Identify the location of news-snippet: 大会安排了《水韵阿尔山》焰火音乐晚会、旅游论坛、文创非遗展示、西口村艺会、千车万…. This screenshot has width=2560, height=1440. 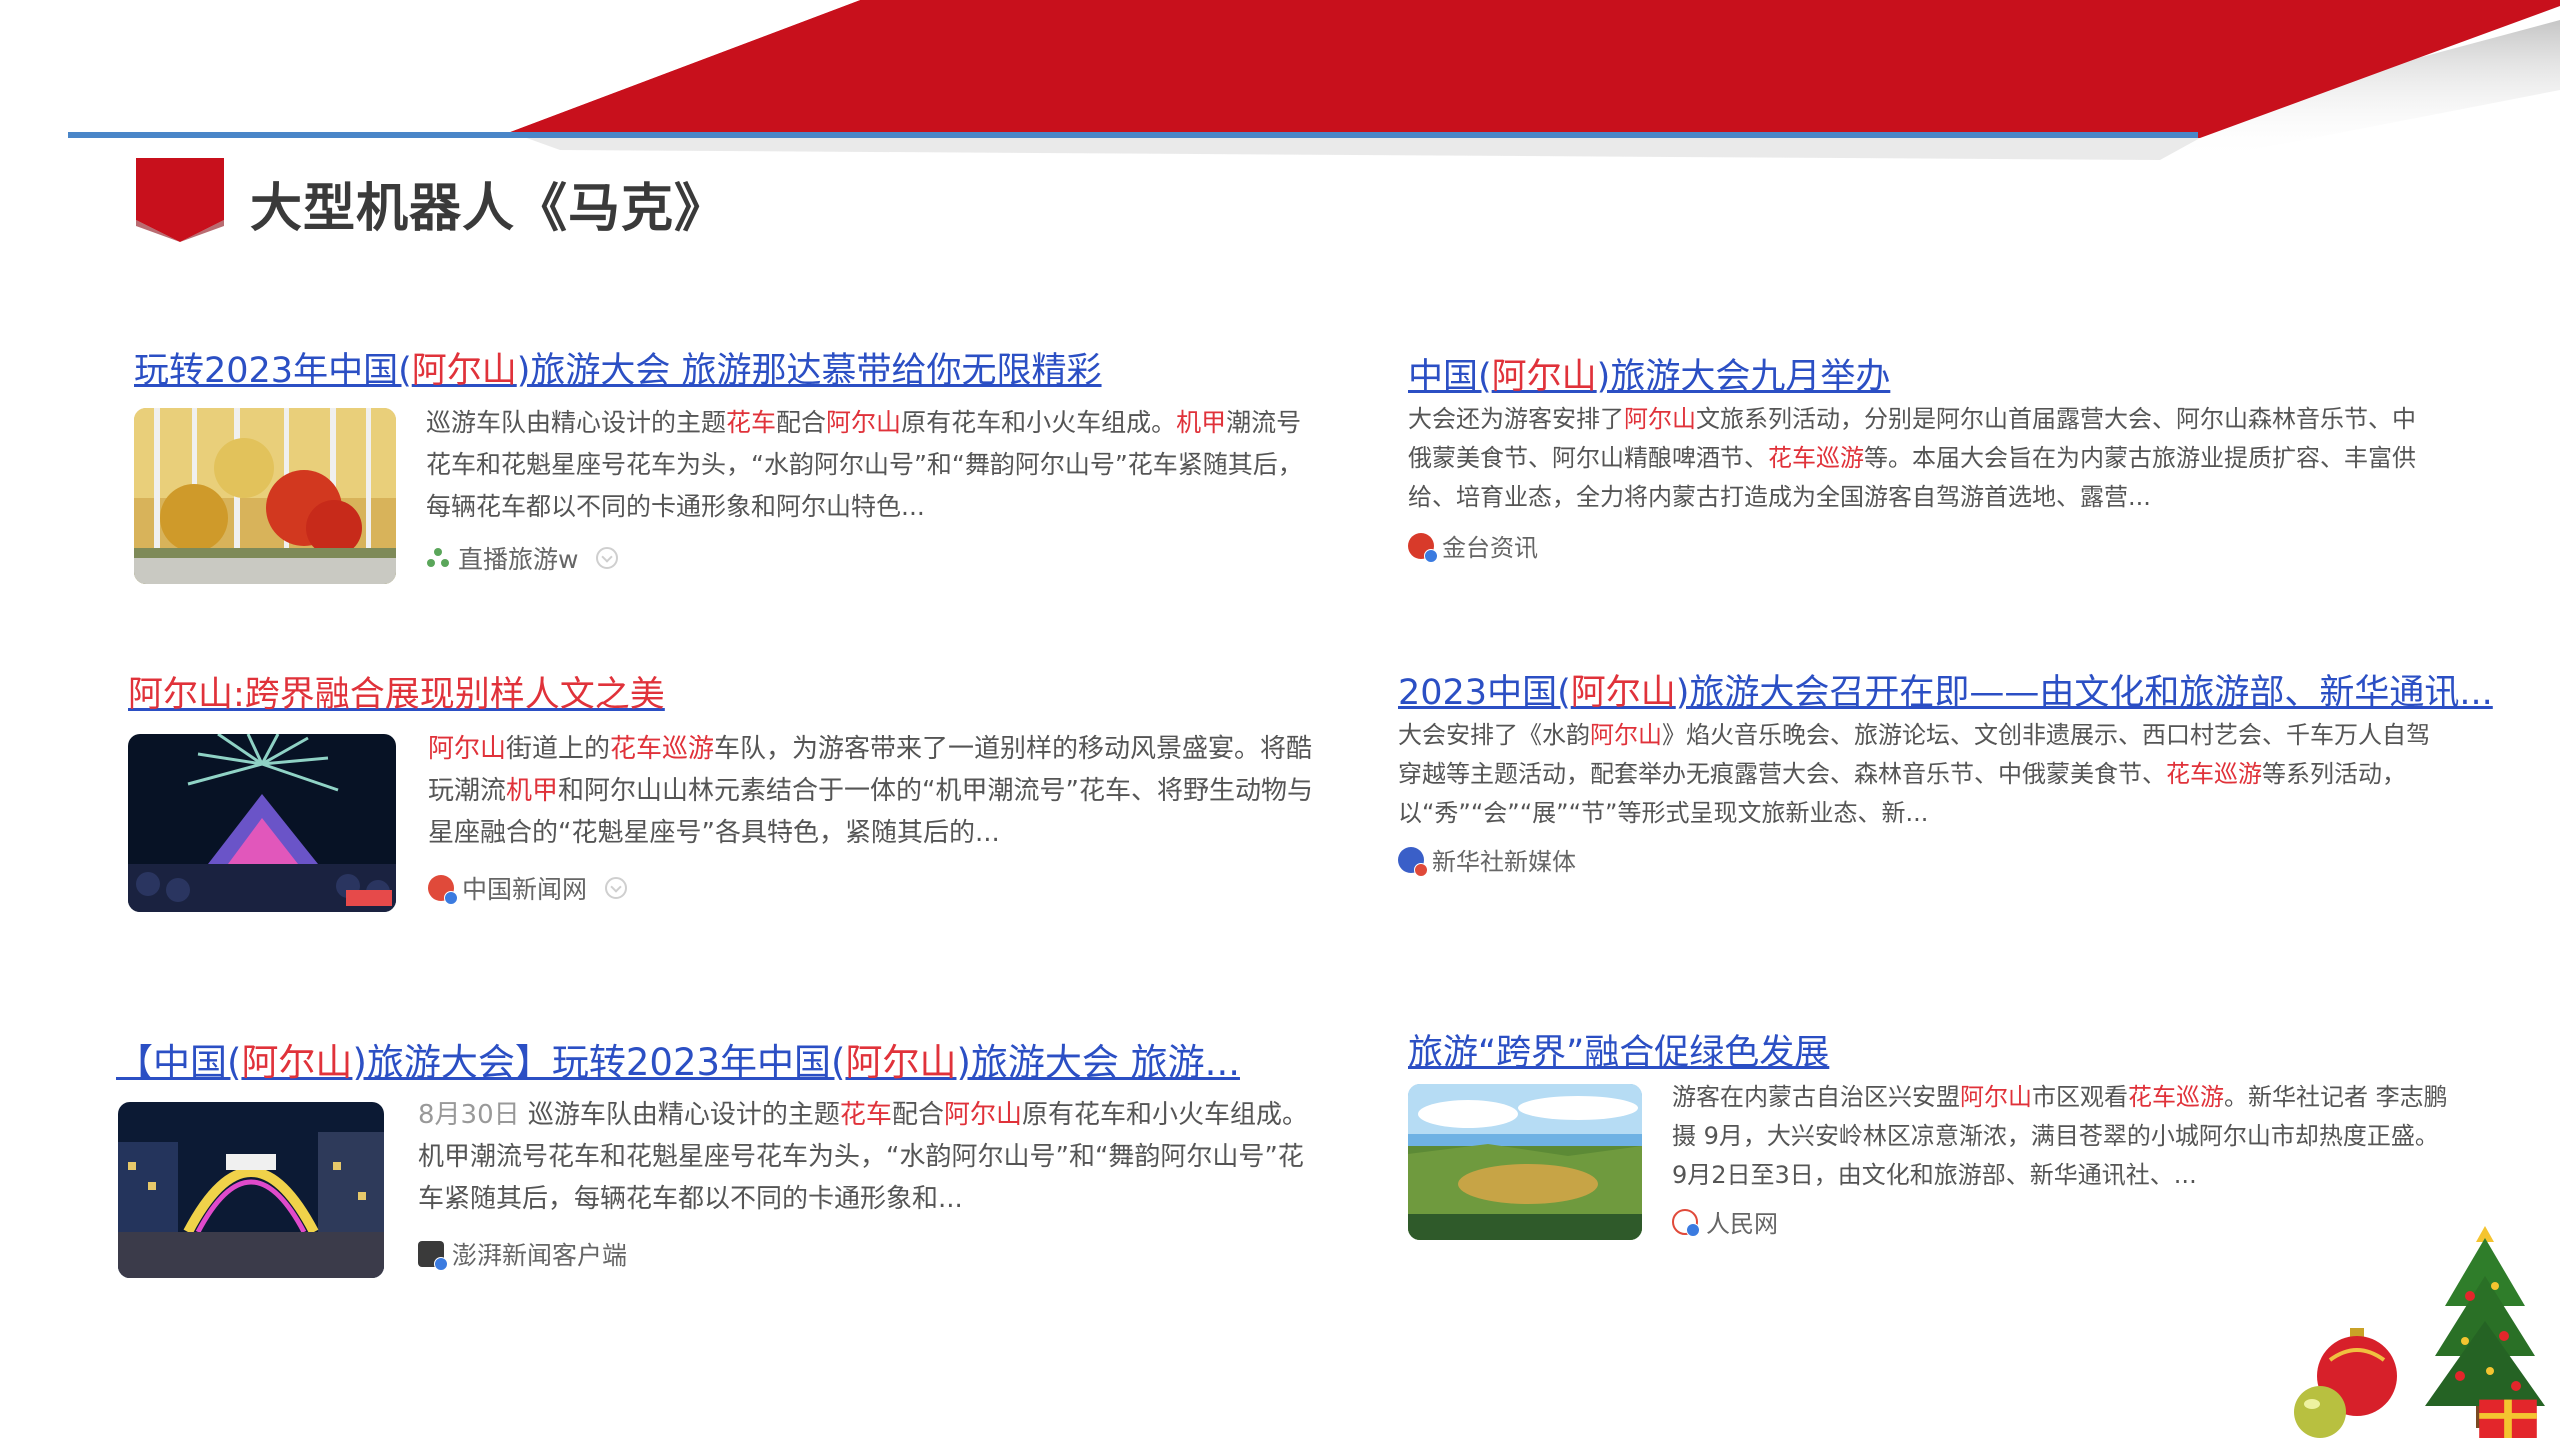
(1918, 774).